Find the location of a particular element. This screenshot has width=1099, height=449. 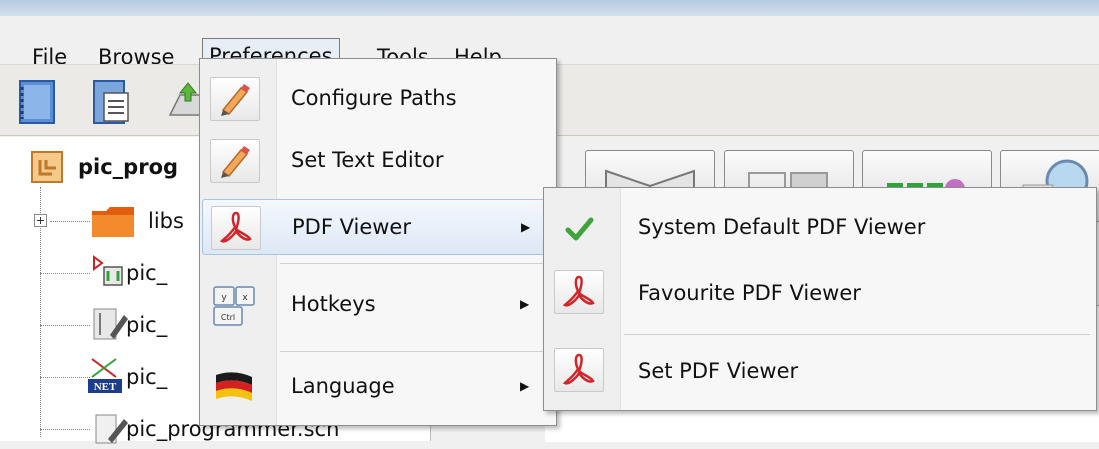

svg-text: Ctrl is located at coordinates (228, 317).